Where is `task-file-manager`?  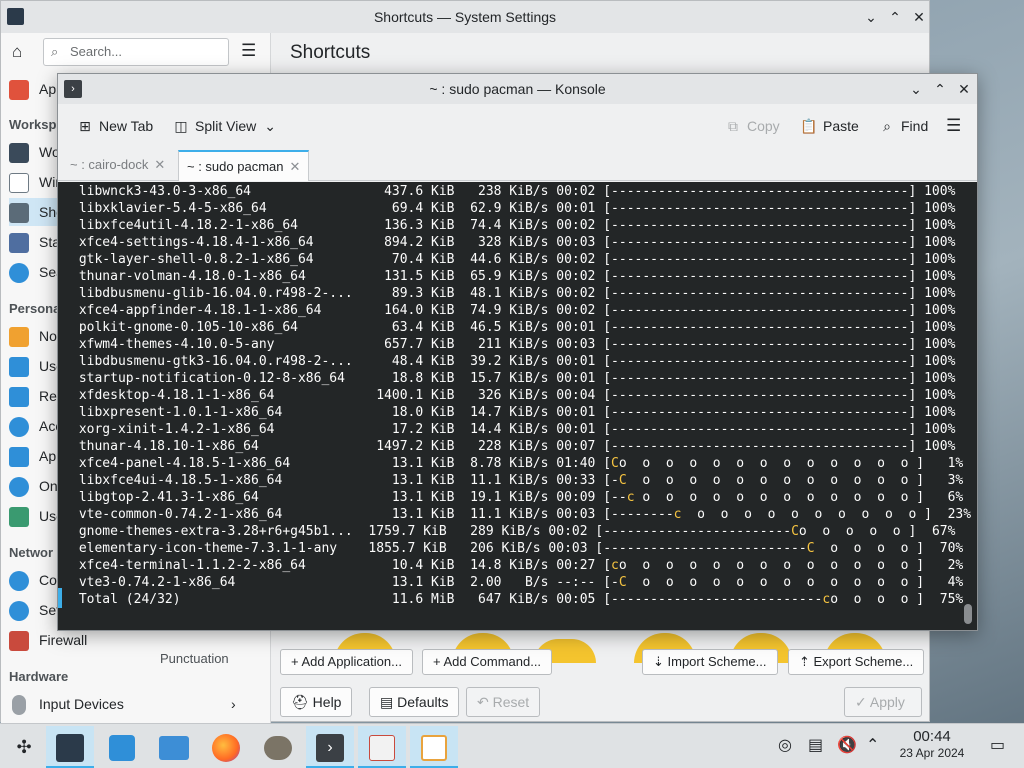
task-file-manager is located at coordinates (174, 747).